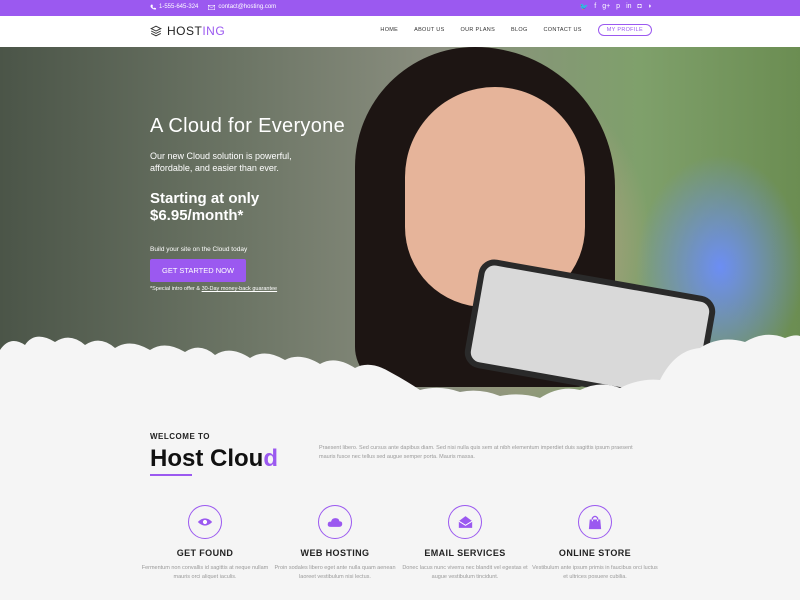 This screenshot has height=600, width=800. I want to click on contact-info: 1-555-645-324 contact@hosting.com, so click(213, 7).